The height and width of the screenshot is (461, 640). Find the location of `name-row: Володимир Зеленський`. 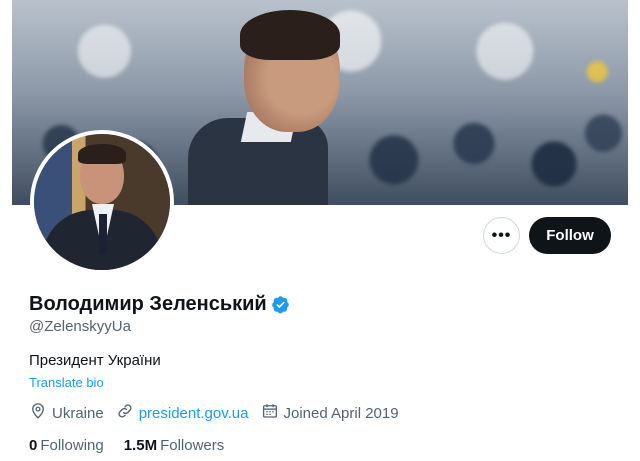

name-row: Володимир Зеленський is located at coordinates (159, 304).